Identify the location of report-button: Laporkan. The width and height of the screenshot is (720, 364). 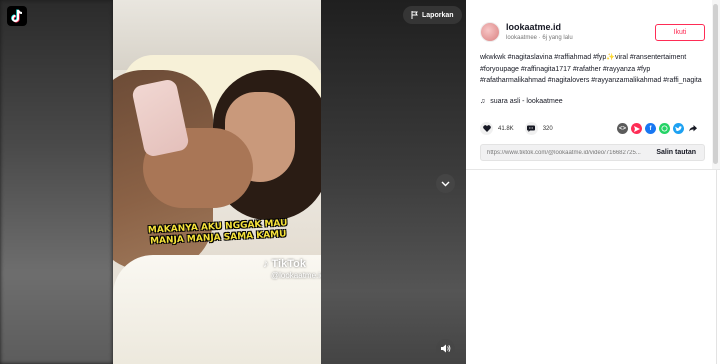
(432, 15).